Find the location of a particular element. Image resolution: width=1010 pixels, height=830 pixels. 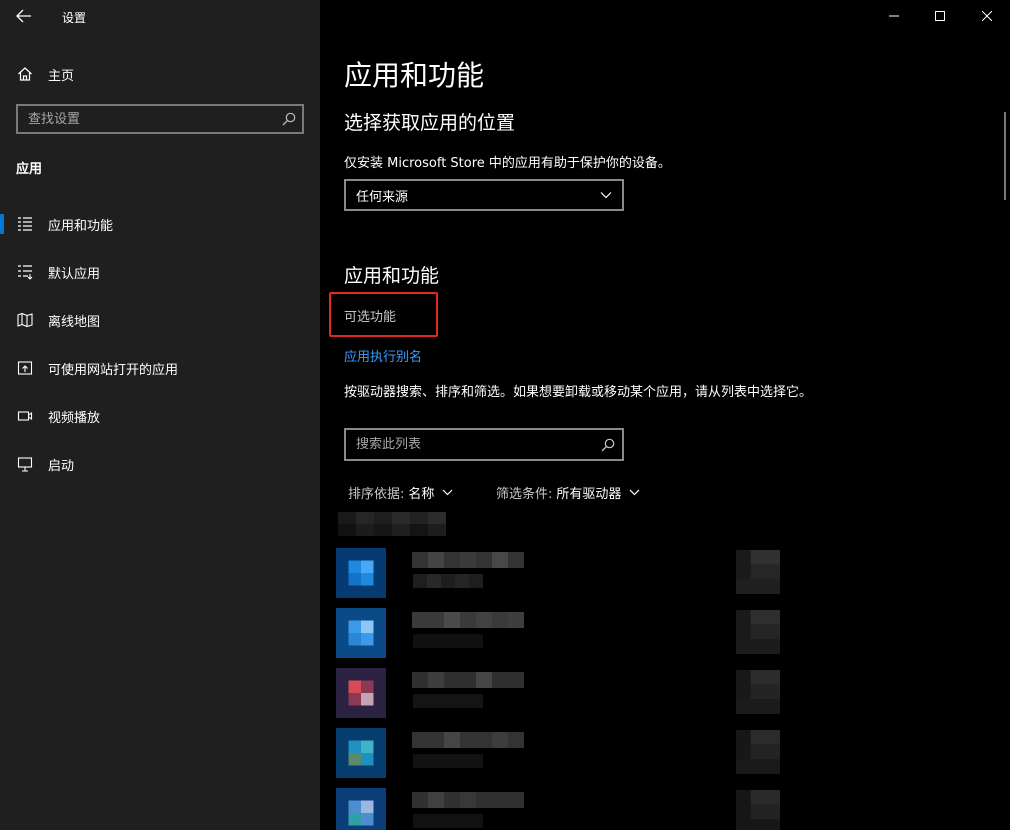

scrollbar-thumb is located at coordinates (1005, 156).